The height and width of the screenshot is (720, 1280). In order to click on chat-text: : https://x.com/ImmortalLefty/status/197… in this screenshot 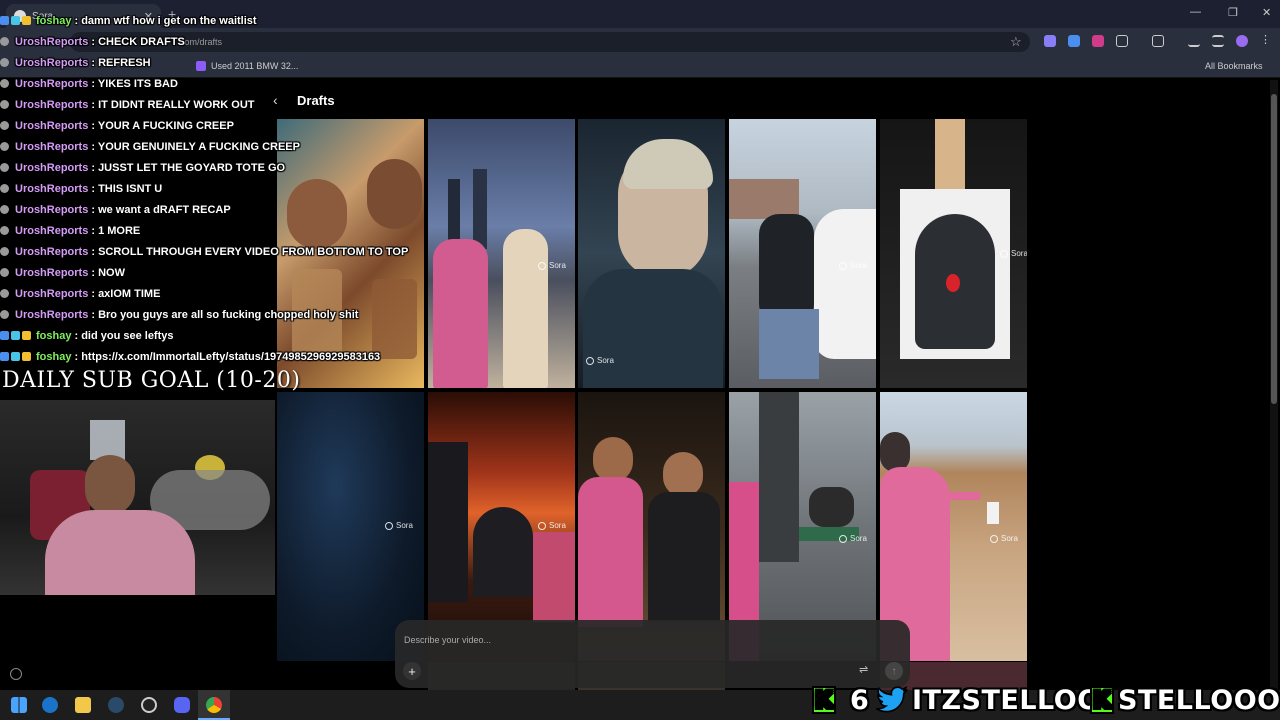, I will do `click(227, 356)`.